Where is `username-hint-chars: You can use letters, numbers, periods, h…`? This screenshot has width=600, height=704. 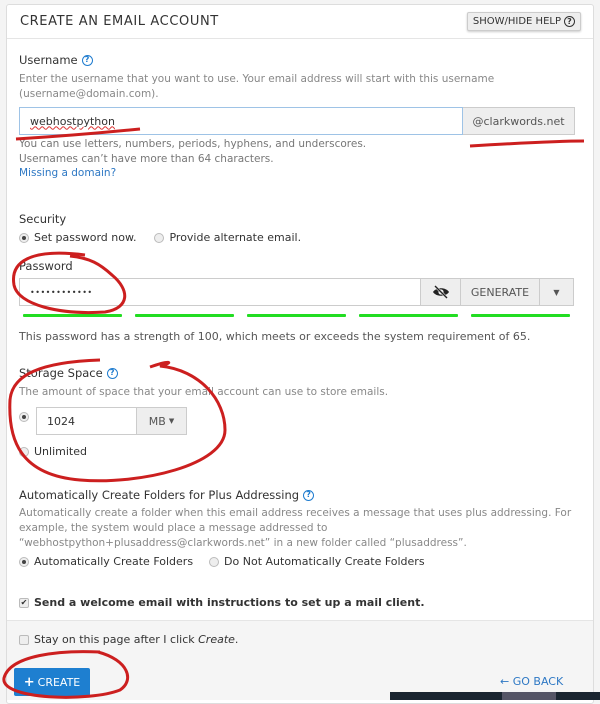 username-hint-chars: You can use letters, numbers, periods, h… is located at coordinates (193, 144).